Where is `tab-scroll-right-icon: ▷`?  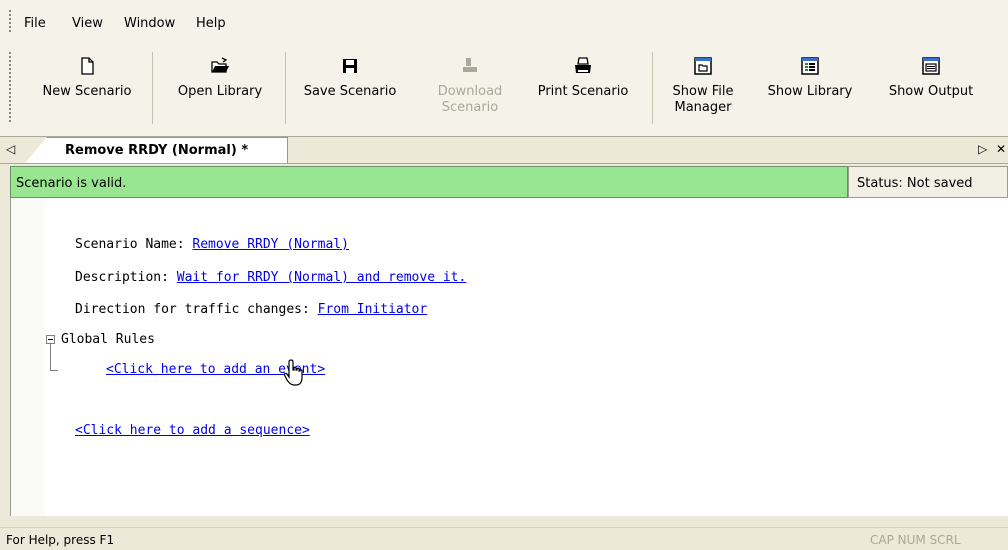
tab-scroll-right-icon: ▷ is located at coordinates (982, 149).